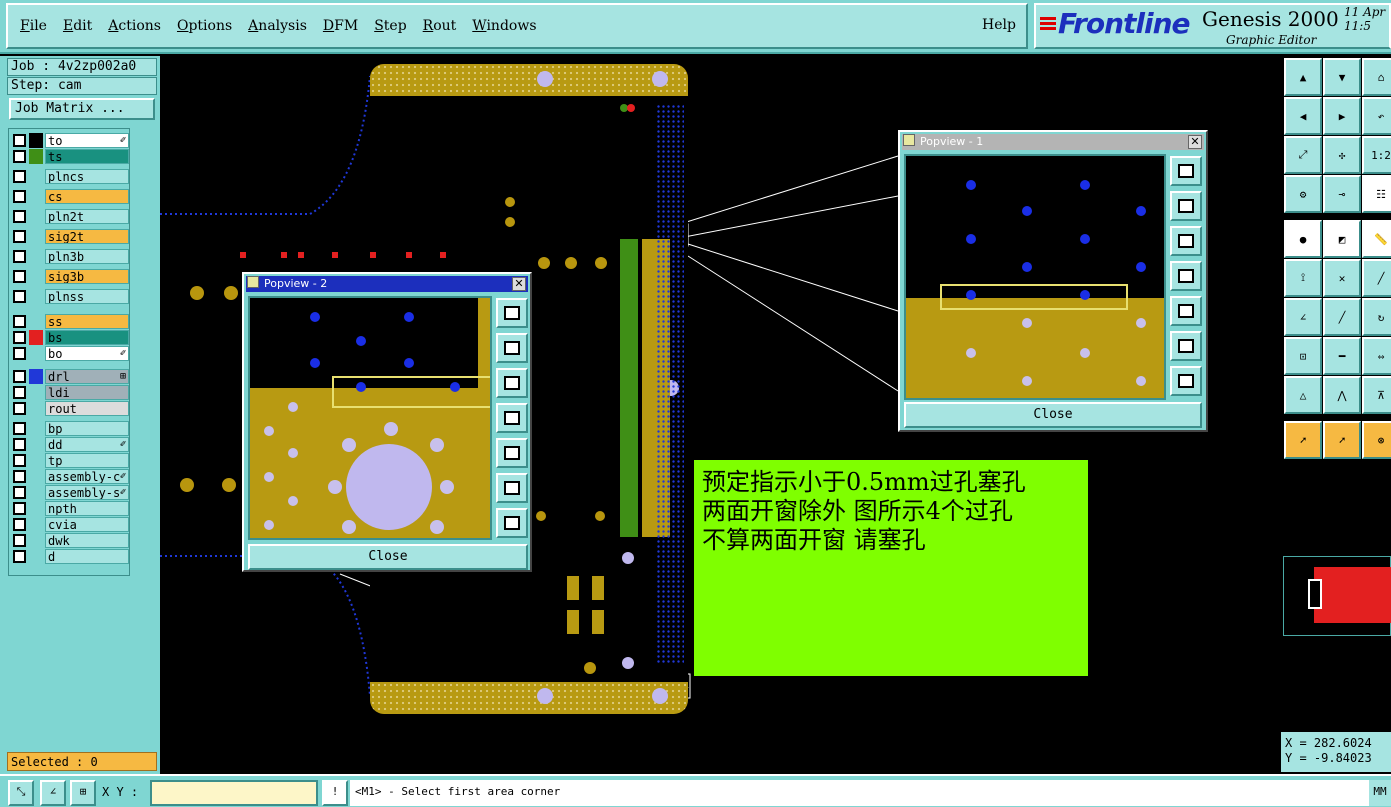 This screenshot has height=807, width=1391. What do you see at coordinates (87, 276) in the screenshot?
I see `layer-name: sig3b` at bounding box center [87, 276].